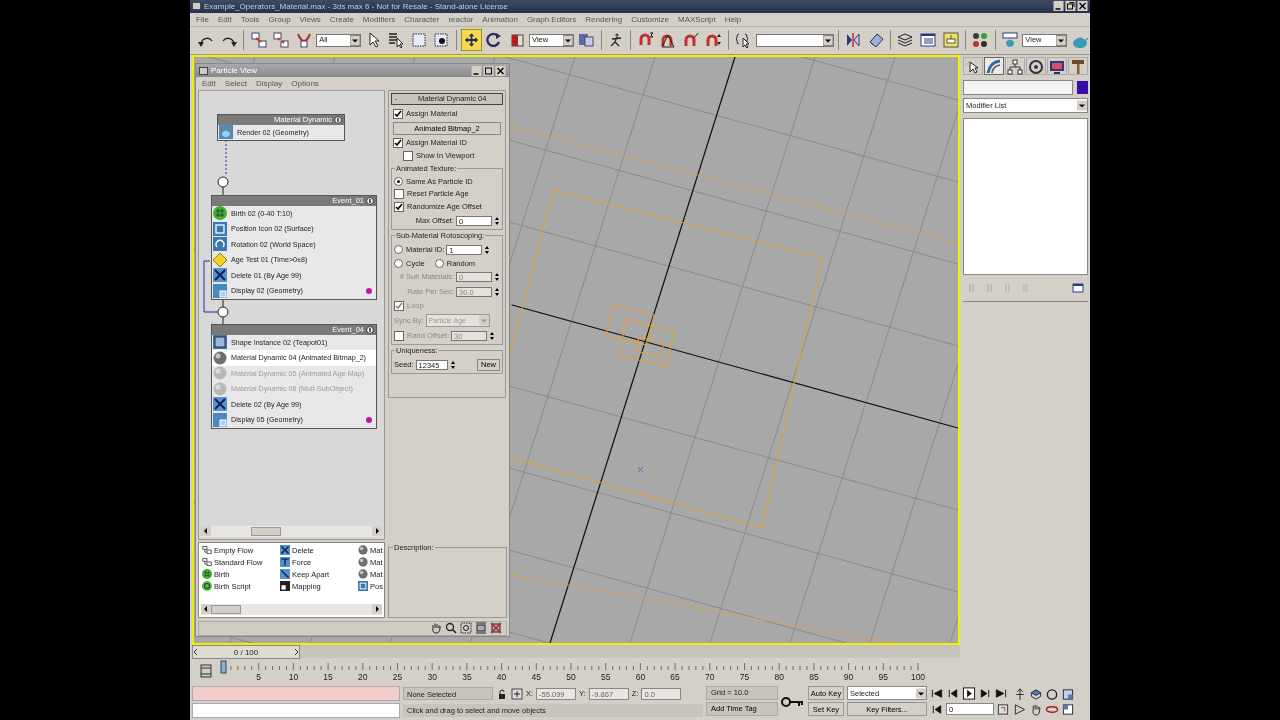 The height and width of the screenshot is (720, 1280). Describe the element at coordinates (466, 628) in the screenshot. I see `zoom-region-icon` at that location.